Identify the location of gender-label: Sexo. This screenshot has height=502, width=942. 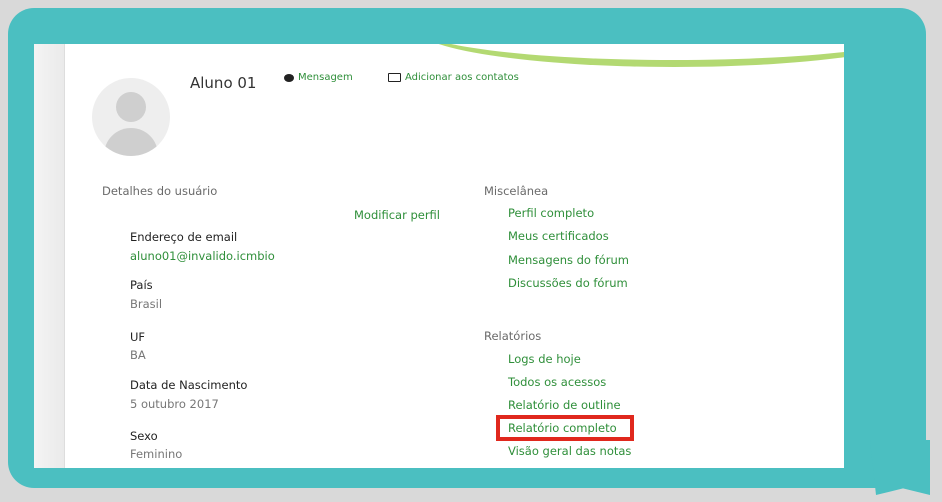
(144, 436).